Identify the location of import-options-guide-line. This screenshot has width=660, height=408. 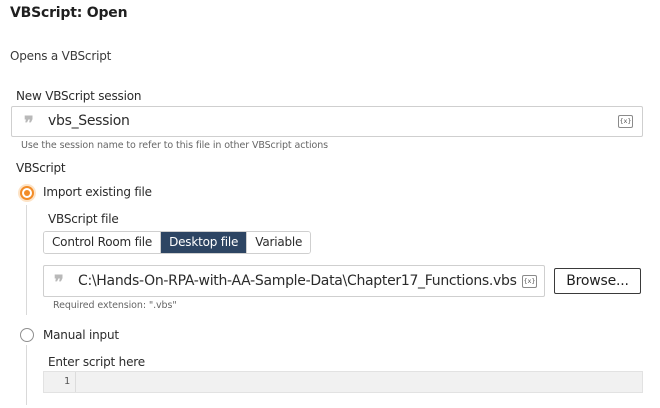
(26, 260).